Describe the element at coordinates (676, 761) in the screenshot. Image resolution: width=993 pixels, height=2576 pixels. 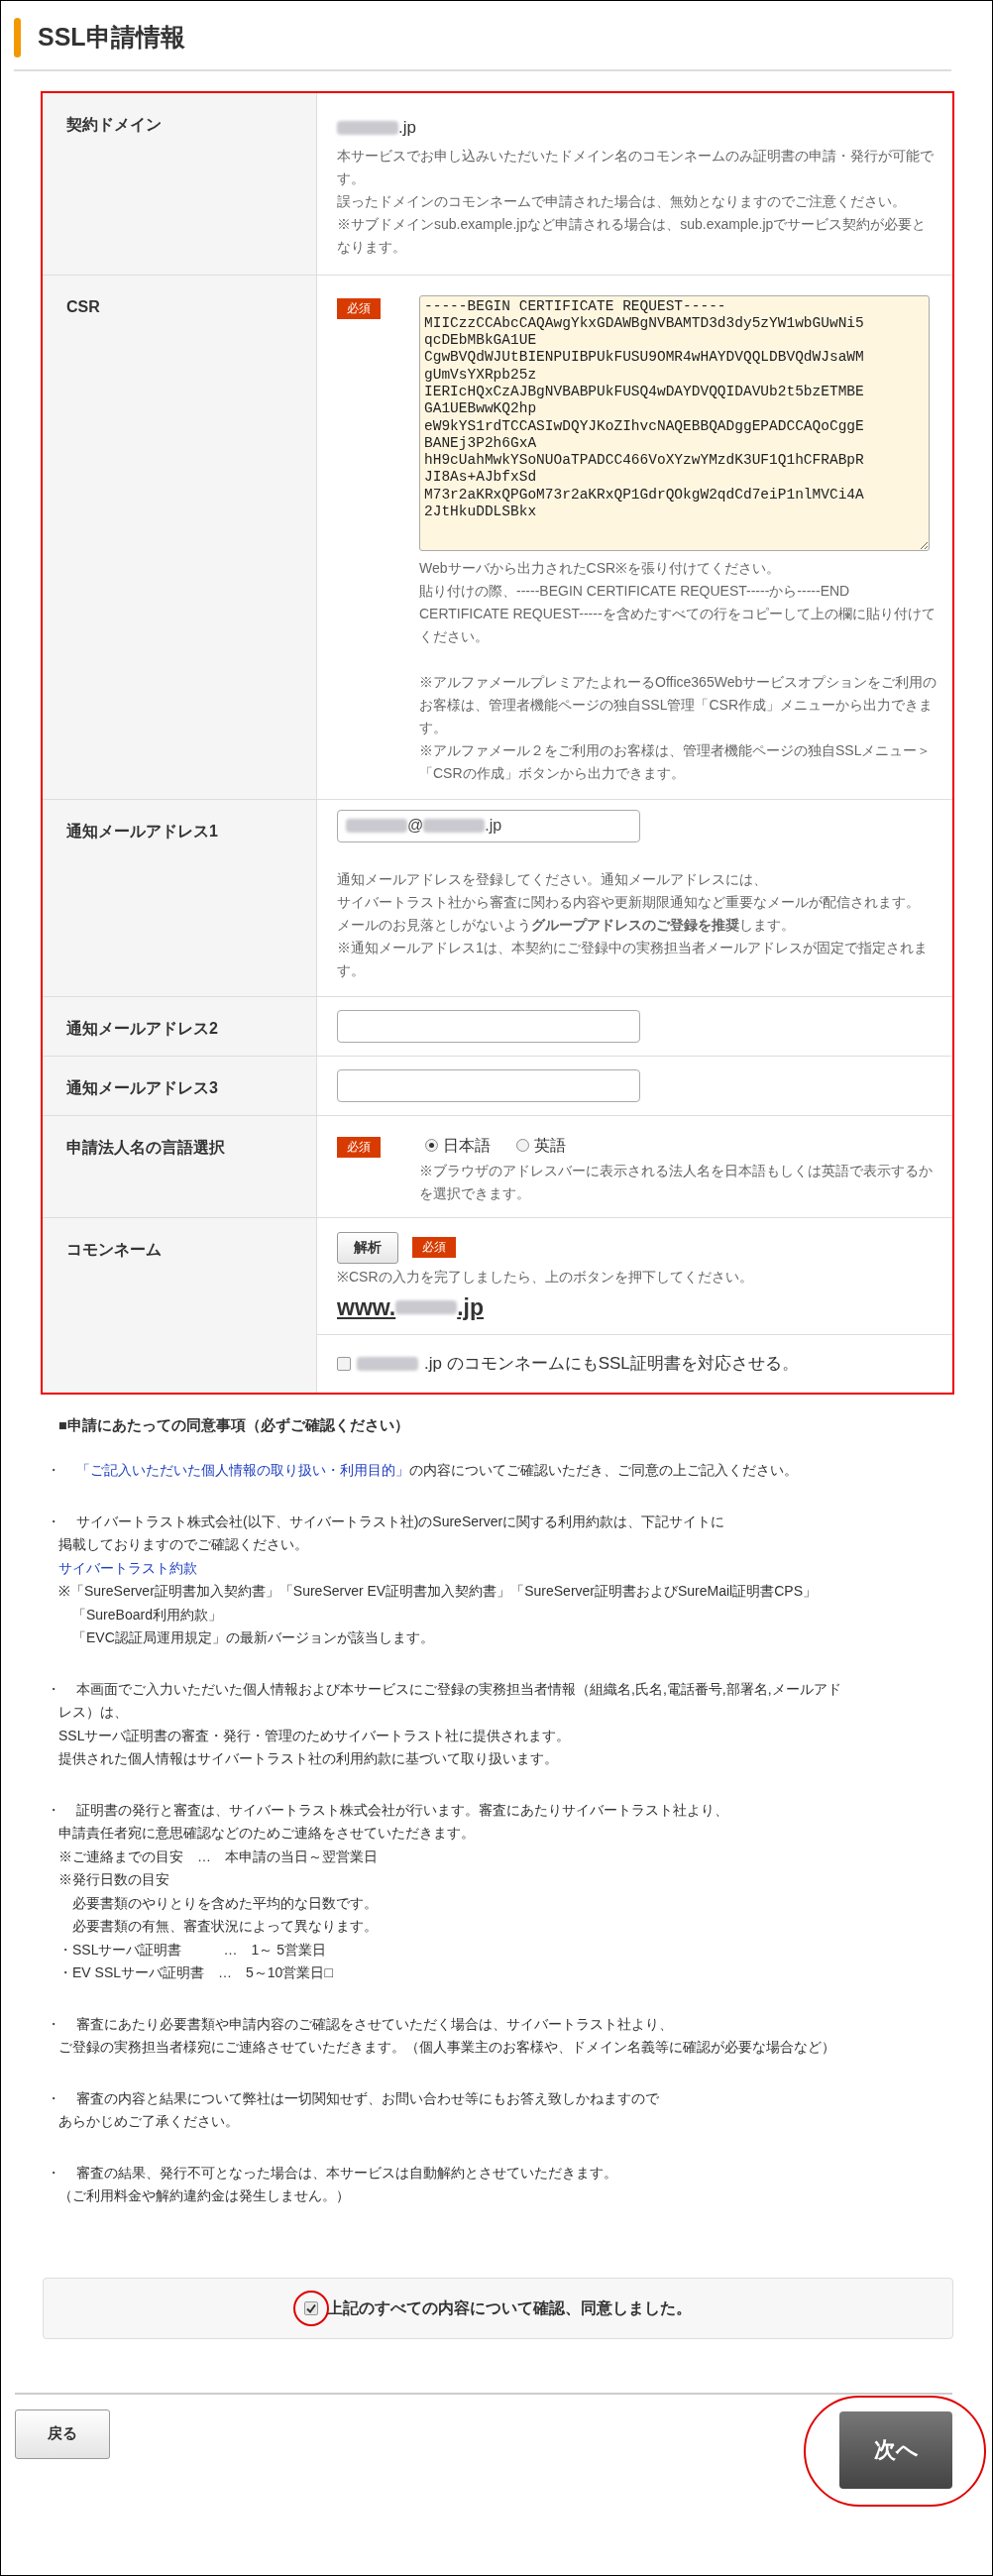
I see `note-text: ※アルファメール２をご利用のお客様は、管理者機能ページの独自SSLメニュー＞「CSRの作成」ボタンから出力できます。` at that location.